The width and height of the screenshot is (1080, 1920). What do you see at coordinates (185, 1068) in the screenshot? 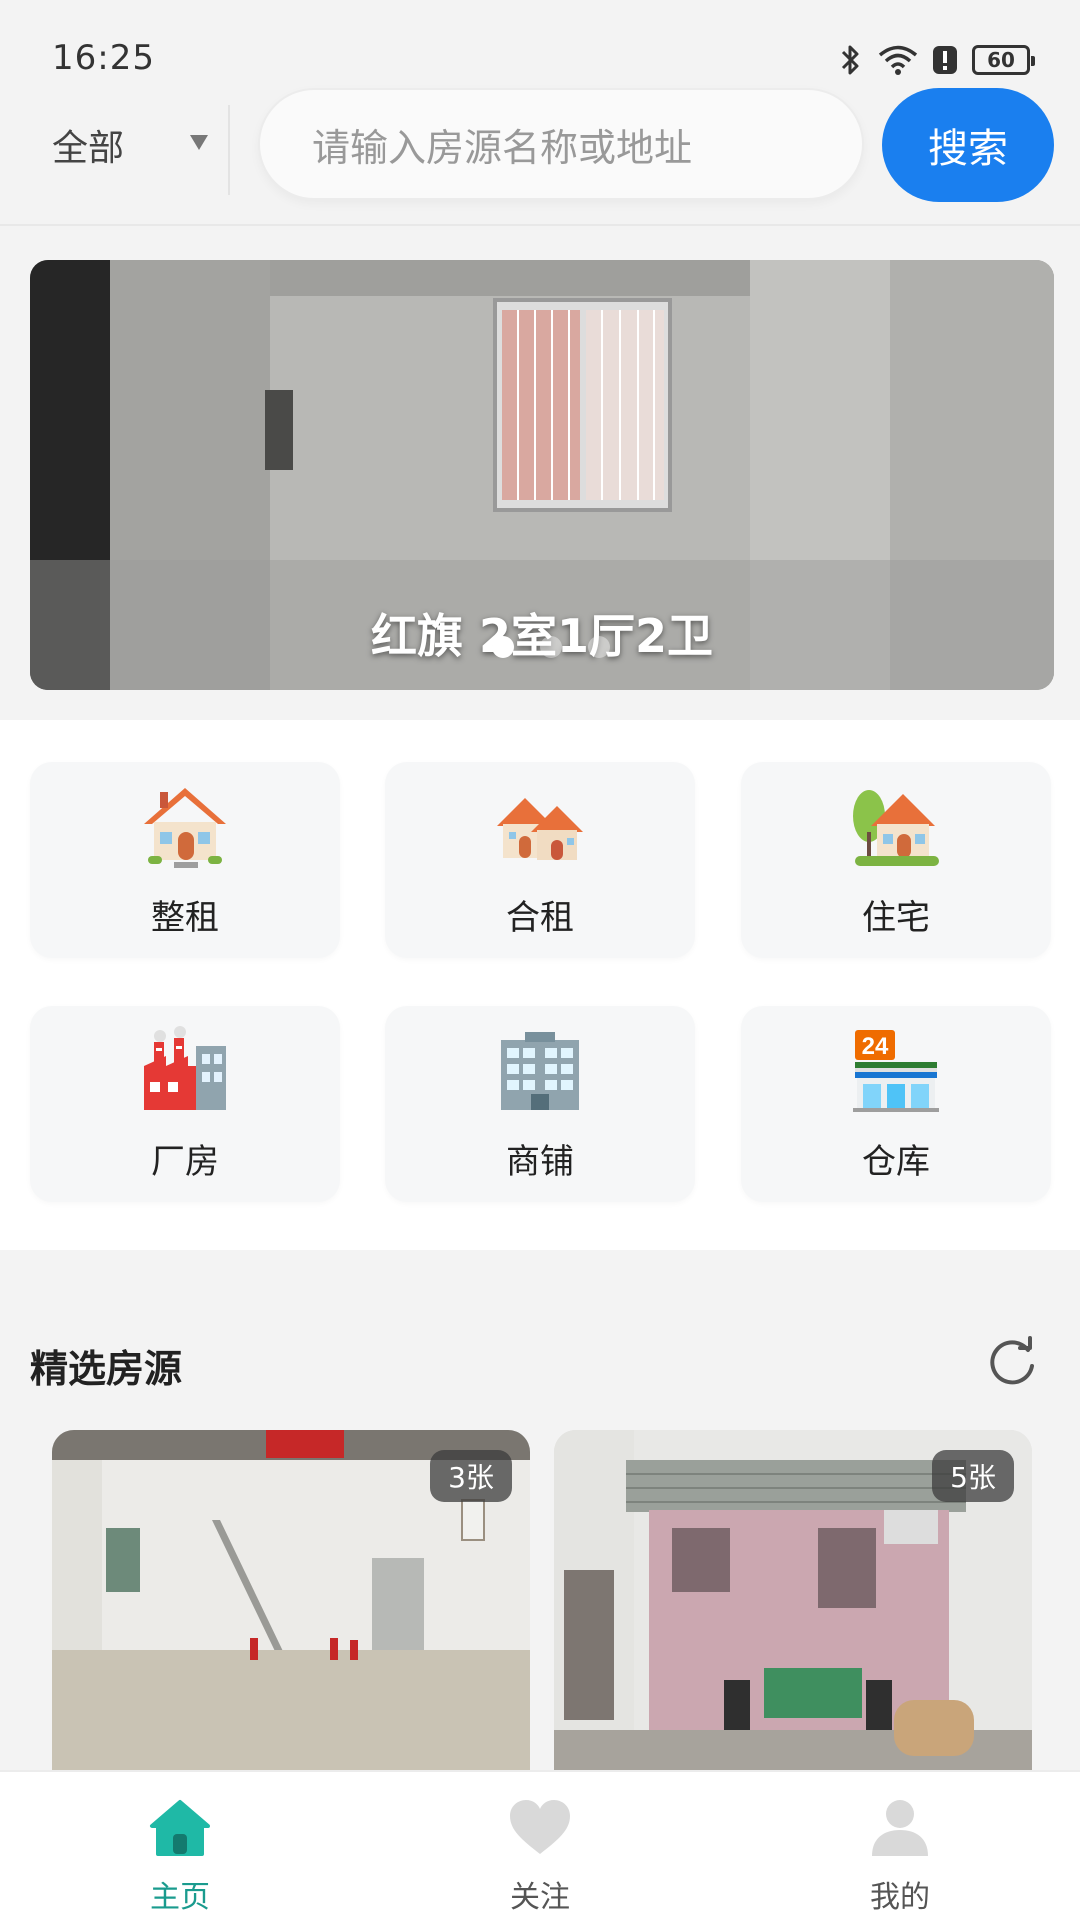
I see `factory-icon` at bounding box center [185, 1068].